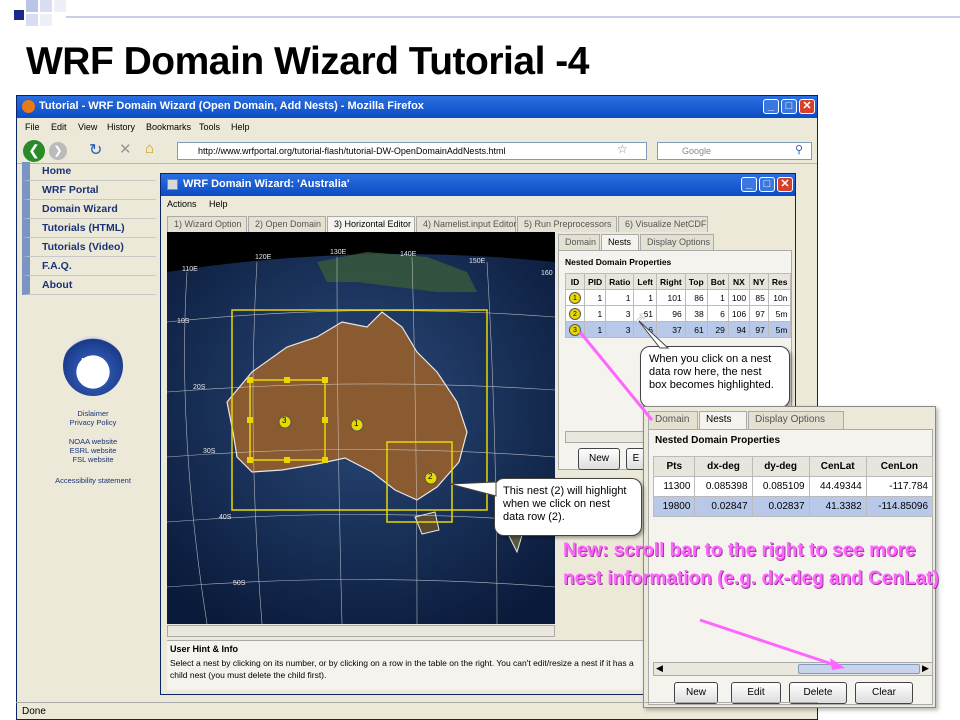  Describe the element at coordinates (711, 500) in the screenshot. I see `pink-arrows` at that location.